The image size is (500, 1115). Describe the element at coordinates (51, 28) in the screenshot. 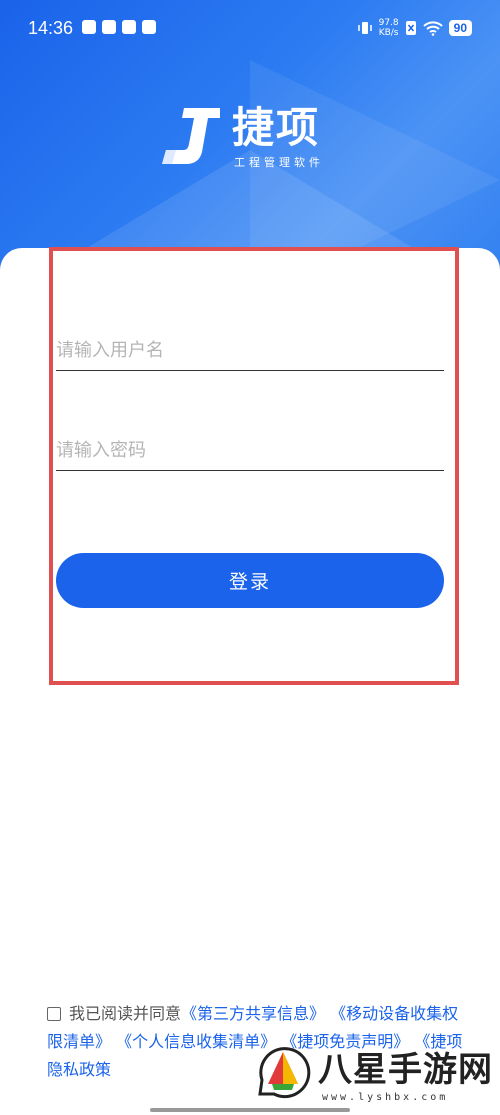

I see `status-time: 14:36` at that location.